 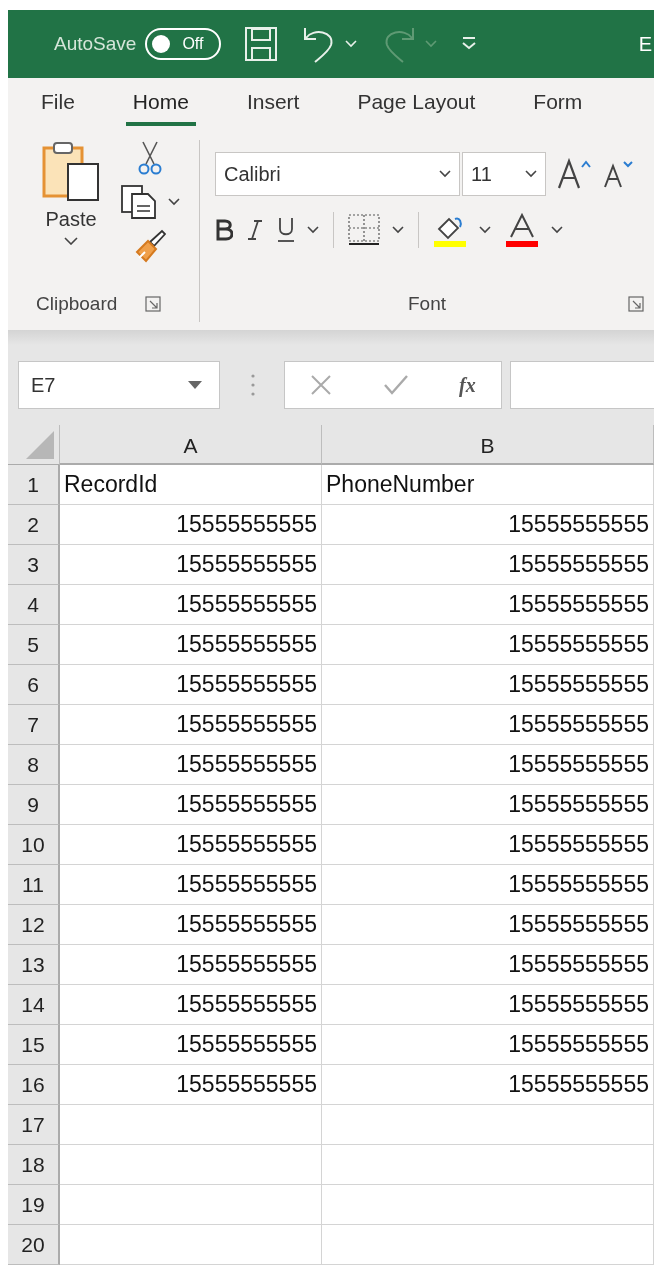 I want to click on bold-icon, so click(x=224, y=230).